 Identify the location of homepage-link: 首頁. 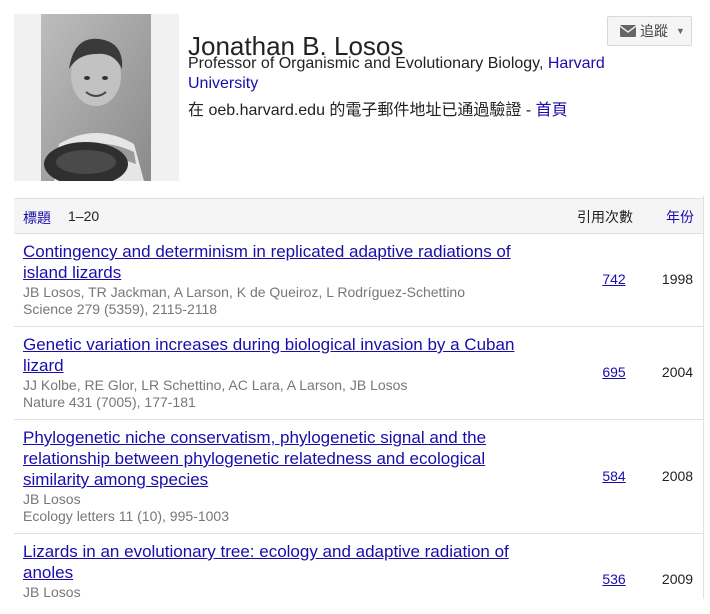
(552, 110).